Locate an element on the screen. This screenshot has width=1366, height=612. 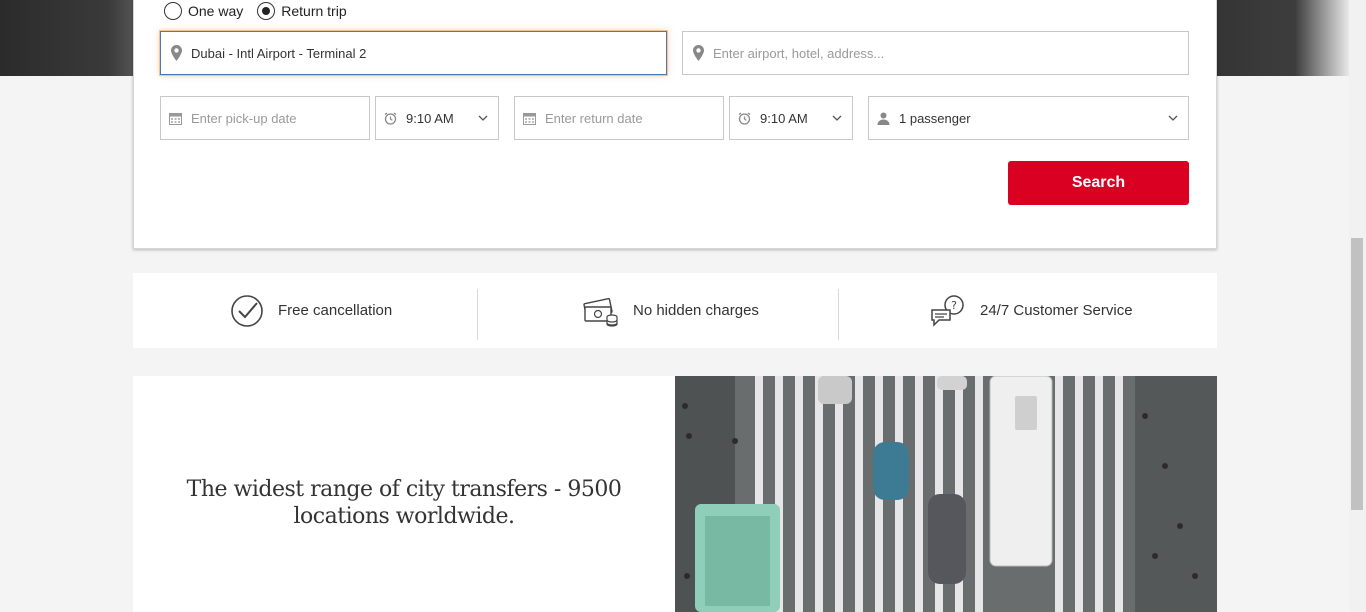
person-icon is located at coordinates (883, 118).